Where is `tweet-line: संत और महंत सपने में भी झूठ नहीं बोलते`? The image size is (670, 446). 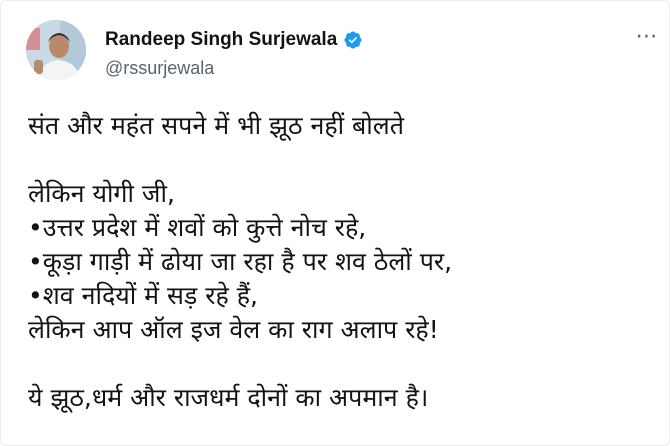
tweet-line: संत और महंत सपने में भी झूठ नहीं बोलते is located at coordinates (216, 125).